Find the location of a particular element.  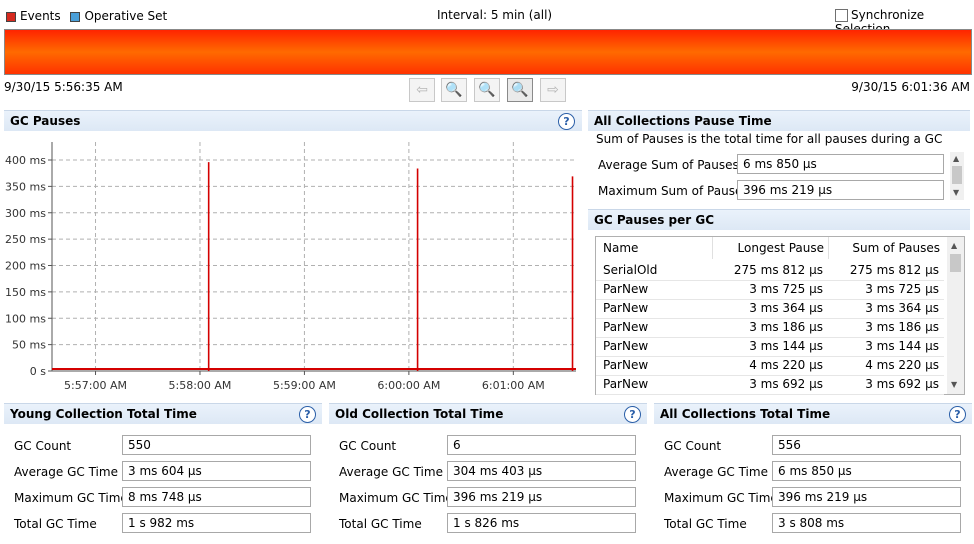

stat-value-field: 6 is located at coordinates (541, 445).